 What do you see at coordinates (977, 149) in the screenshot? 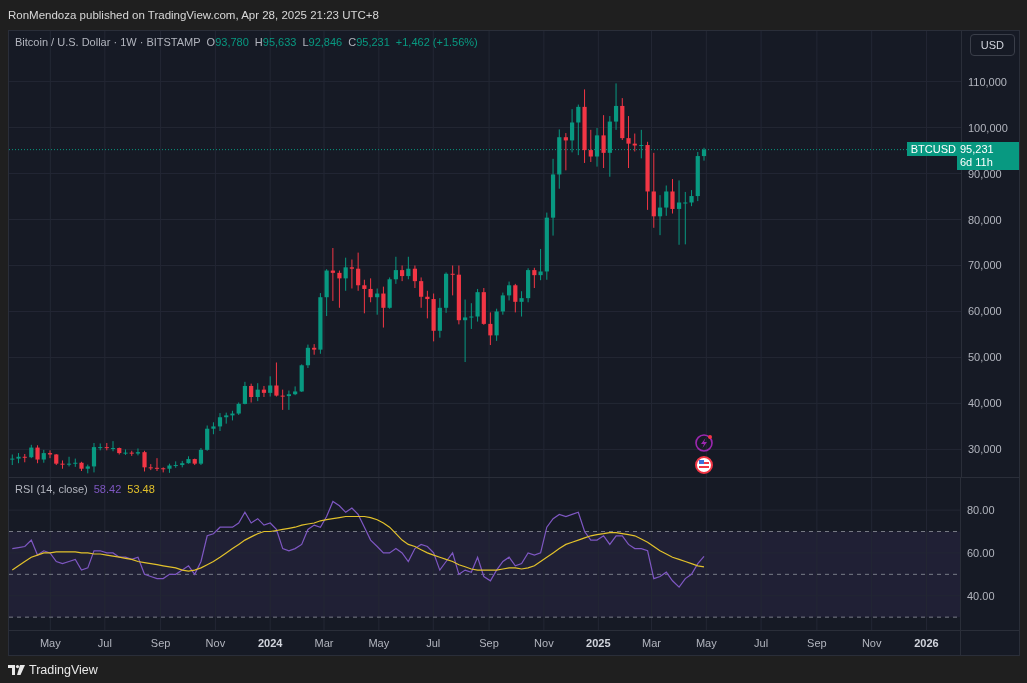
I see `last-price: 95,231` at bounding box center [977, 149].